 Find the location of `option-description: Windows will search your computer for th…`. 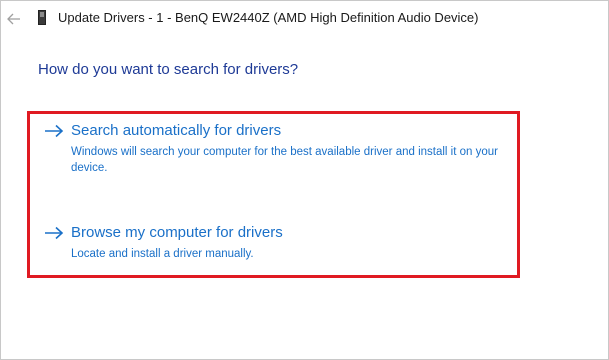

option-description: Windows will search your computer for th… is located at coordinates (284, 160).